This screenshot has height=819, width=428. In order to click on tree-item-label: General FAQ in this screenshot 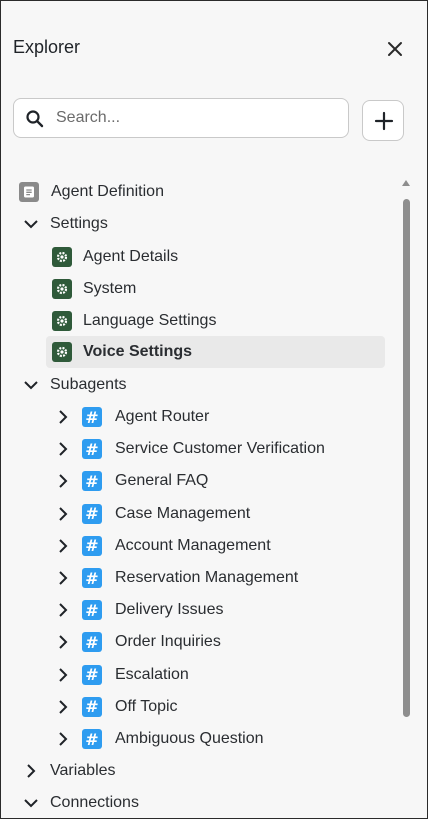, I will do `click(162, 481)`.